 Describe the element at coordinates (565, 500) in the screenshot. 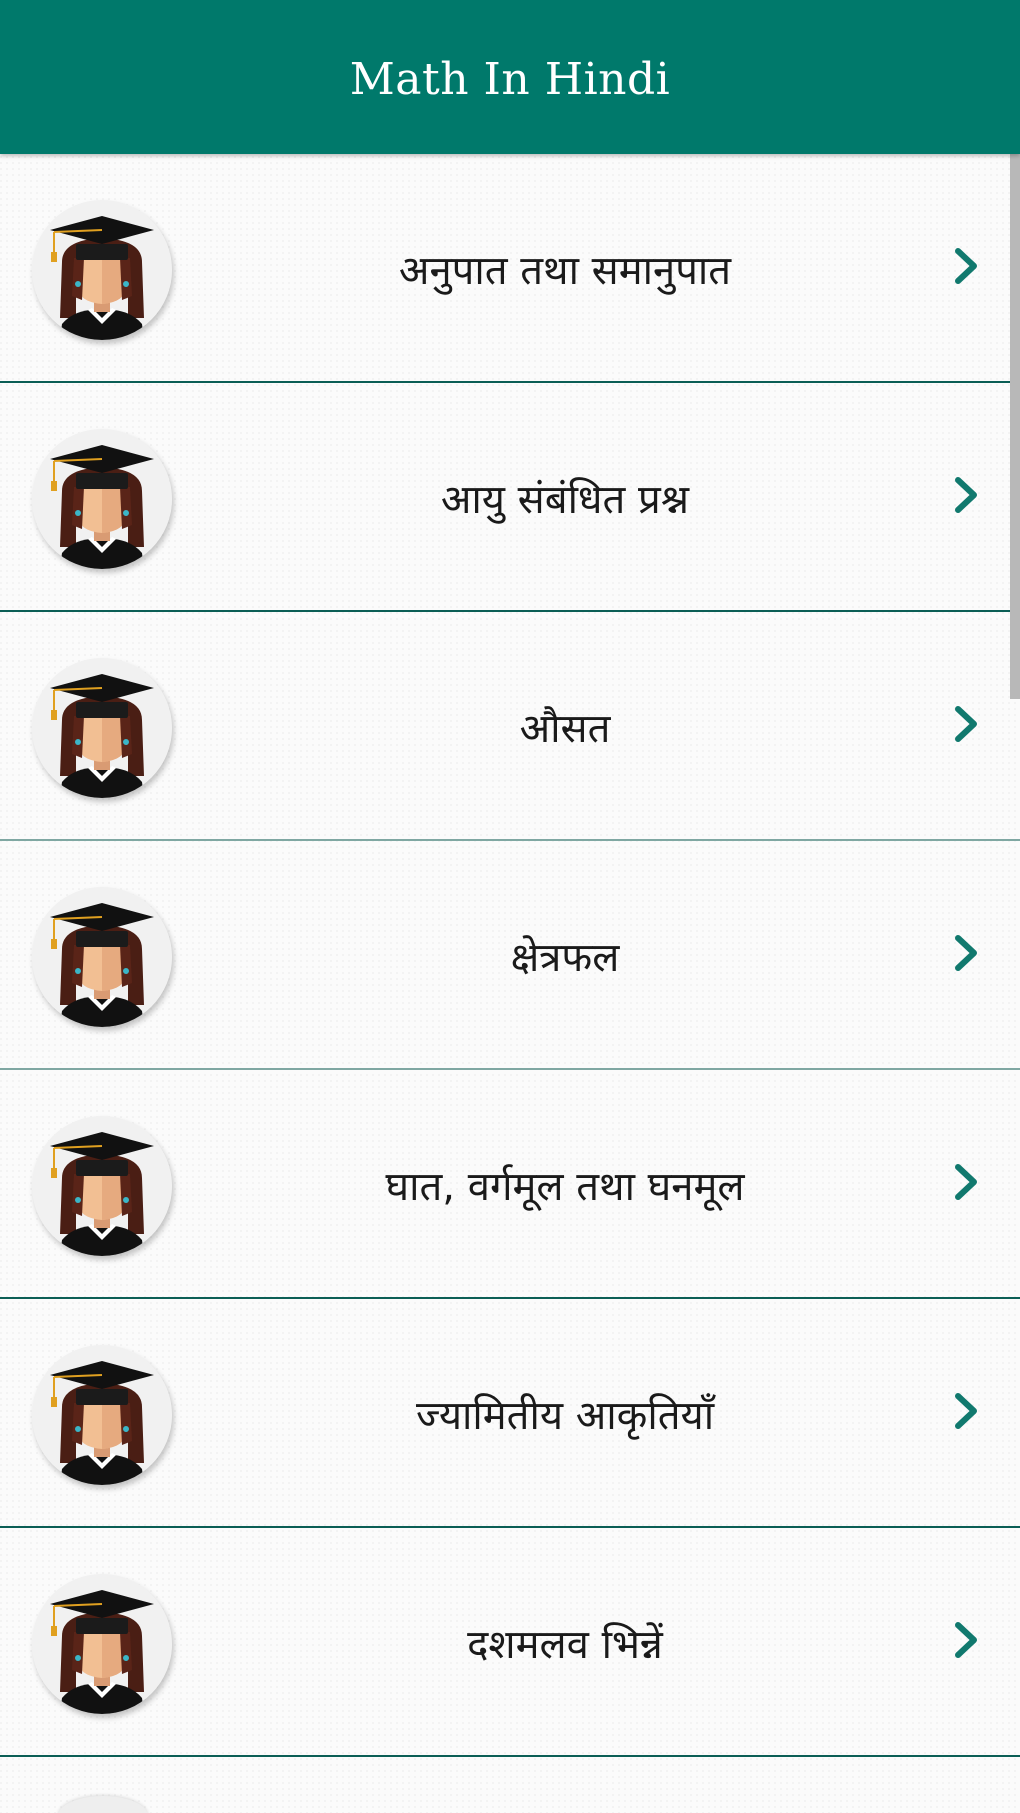

I see `topic-label: आयु संबंधित प्रश्न` at that location.